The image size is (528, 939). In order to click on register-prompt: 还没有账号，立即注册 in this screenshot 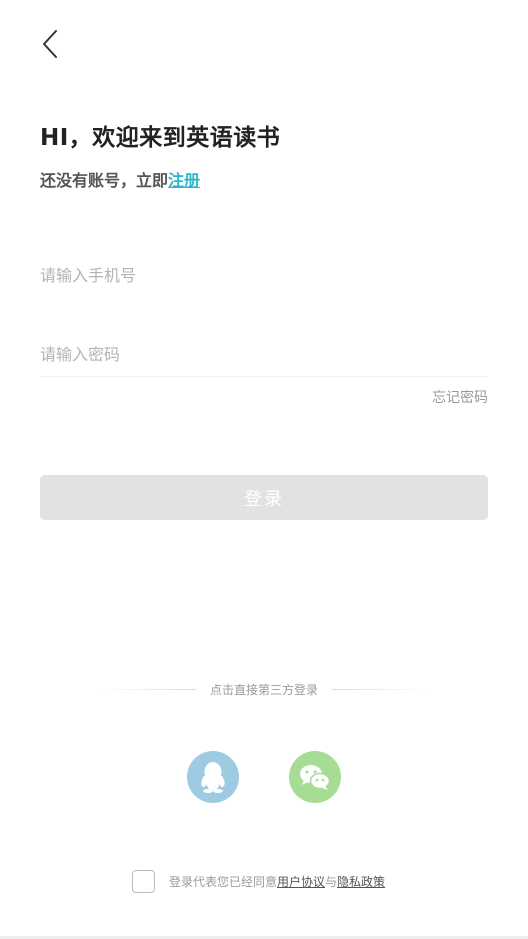, I will do `click(120, 179)`.